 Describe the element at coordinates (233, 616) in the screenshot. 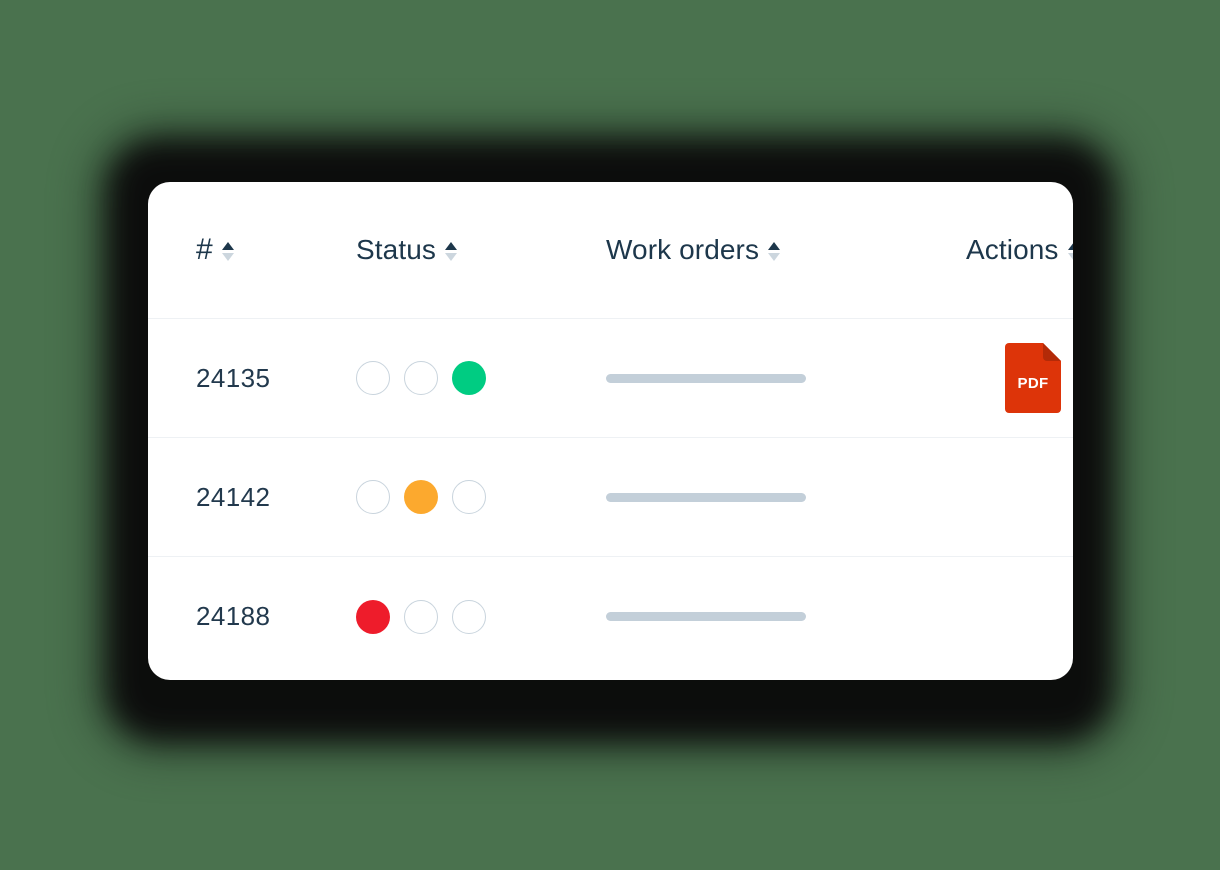

I see `row-id-value: 24188` at that location.